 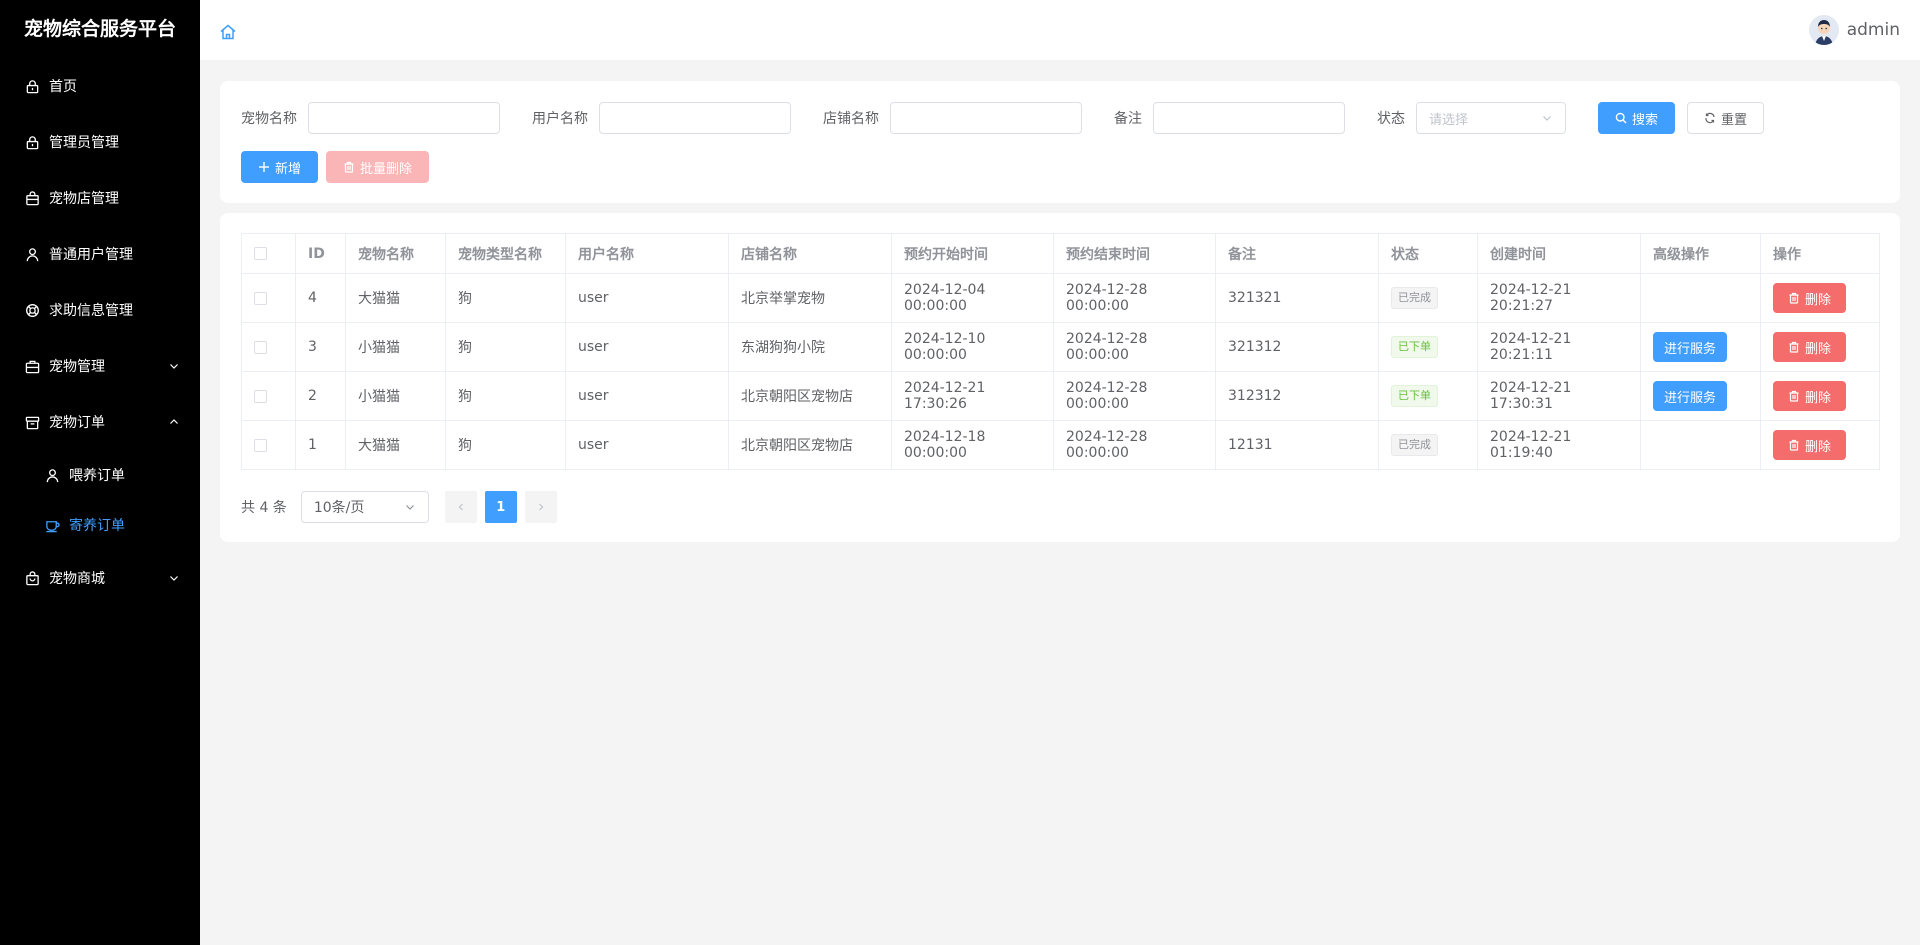 I want to click on cell-status: 已完成, so click(x=1428, y=445).